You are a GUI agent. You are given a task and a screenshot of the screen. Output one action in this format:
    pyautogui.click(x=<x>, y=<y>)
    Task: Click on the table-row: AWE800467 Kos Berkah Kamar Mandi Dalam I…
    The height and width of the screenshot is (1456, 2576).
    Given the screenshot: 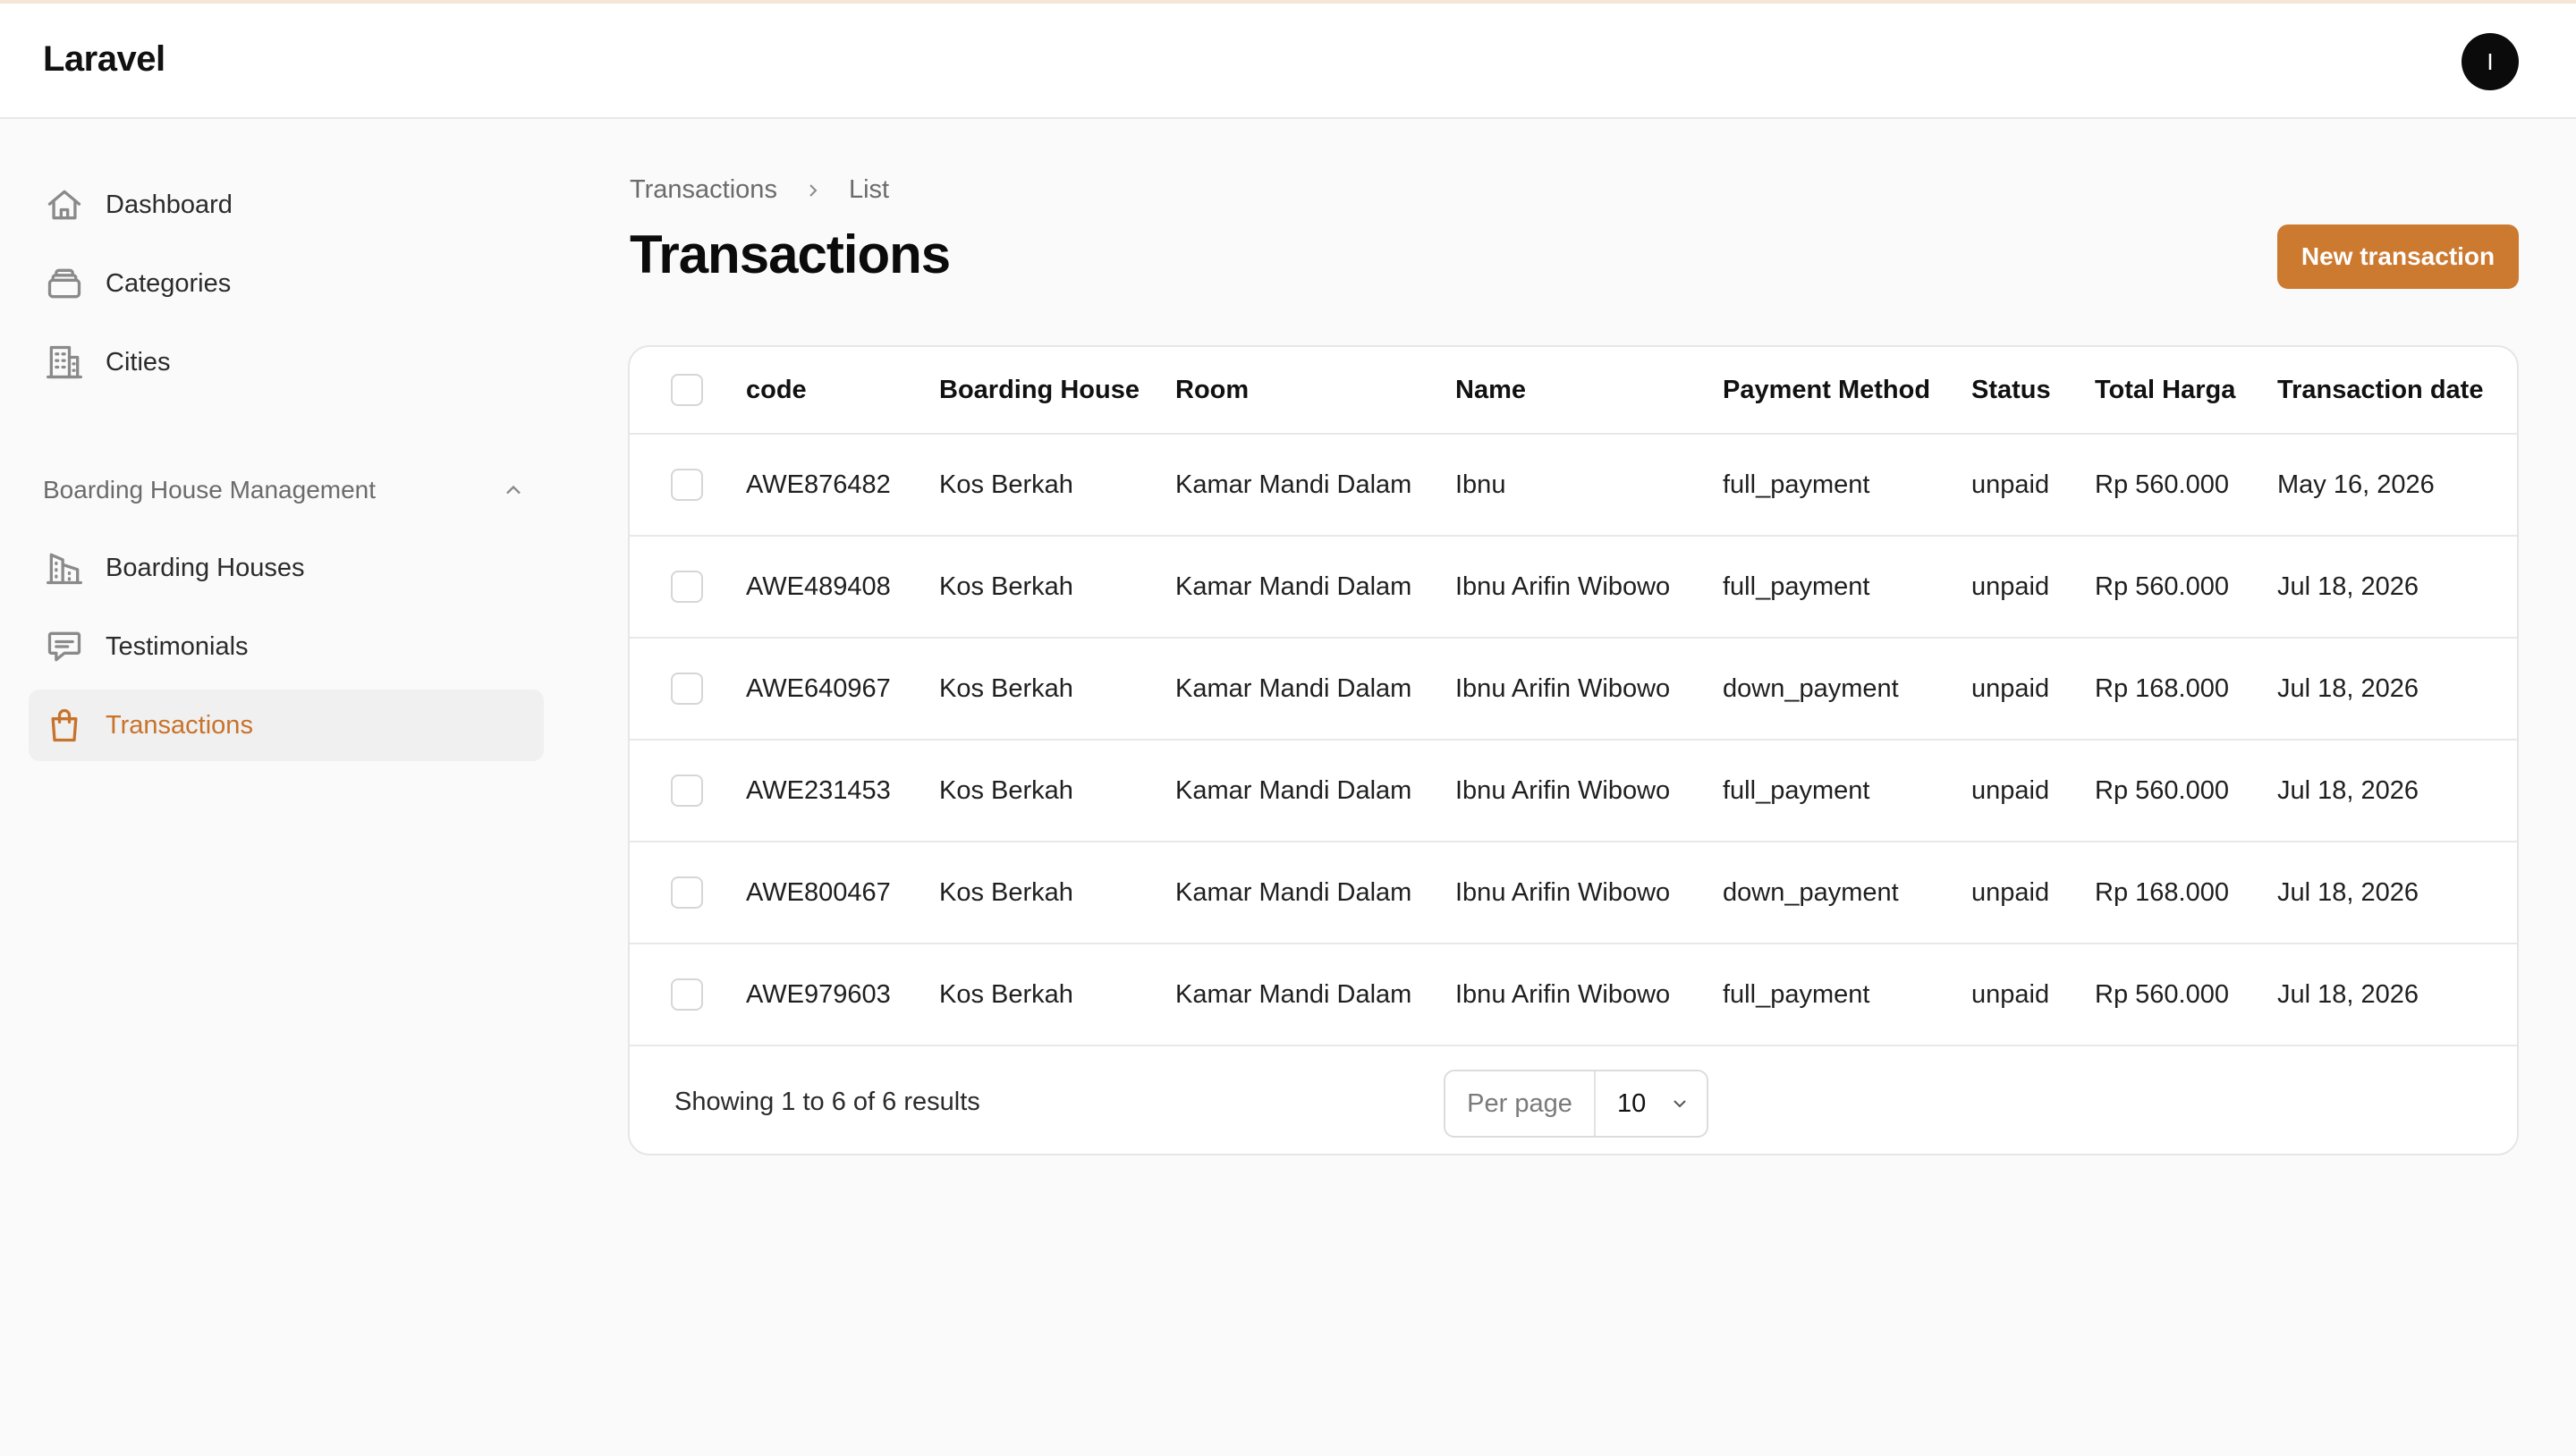 What is the action you would take?
    pyautogui.click(x=1573, y=893)
    